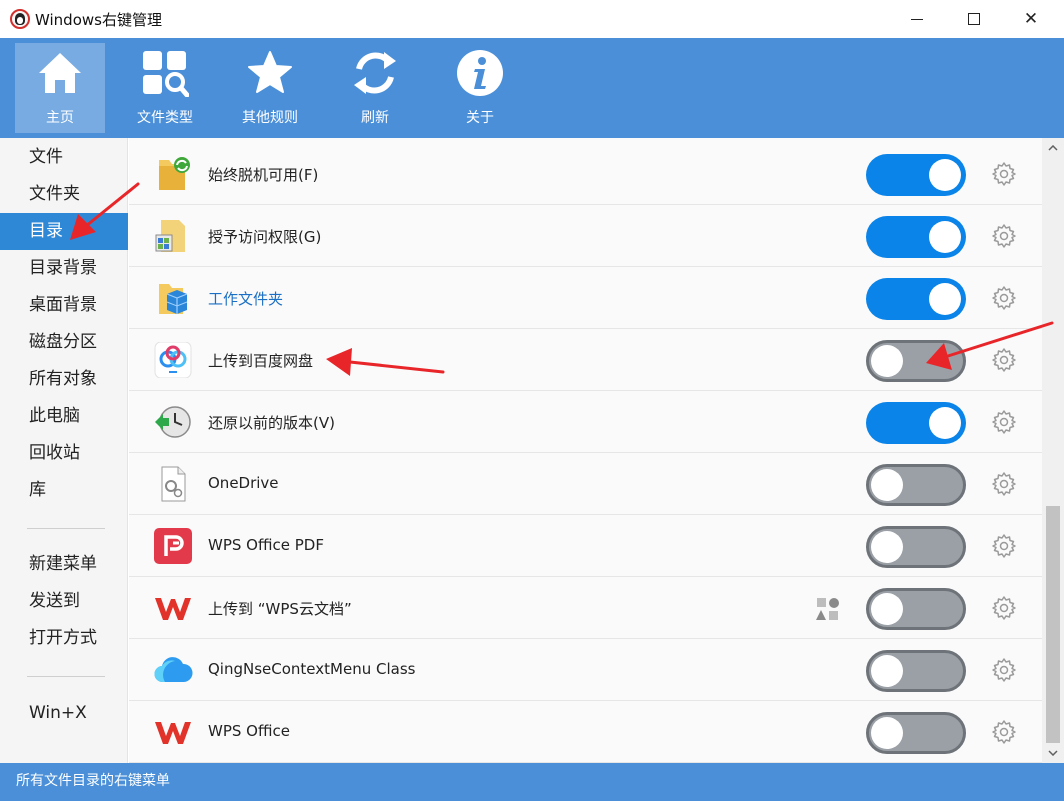 The height and width of the screenshot is (801, 1064). What do you see at coordinates (532, 782) in the screenshot?
I see `status-bar: 所有文件目录的右键菜单` at bounding box center [532, 782].